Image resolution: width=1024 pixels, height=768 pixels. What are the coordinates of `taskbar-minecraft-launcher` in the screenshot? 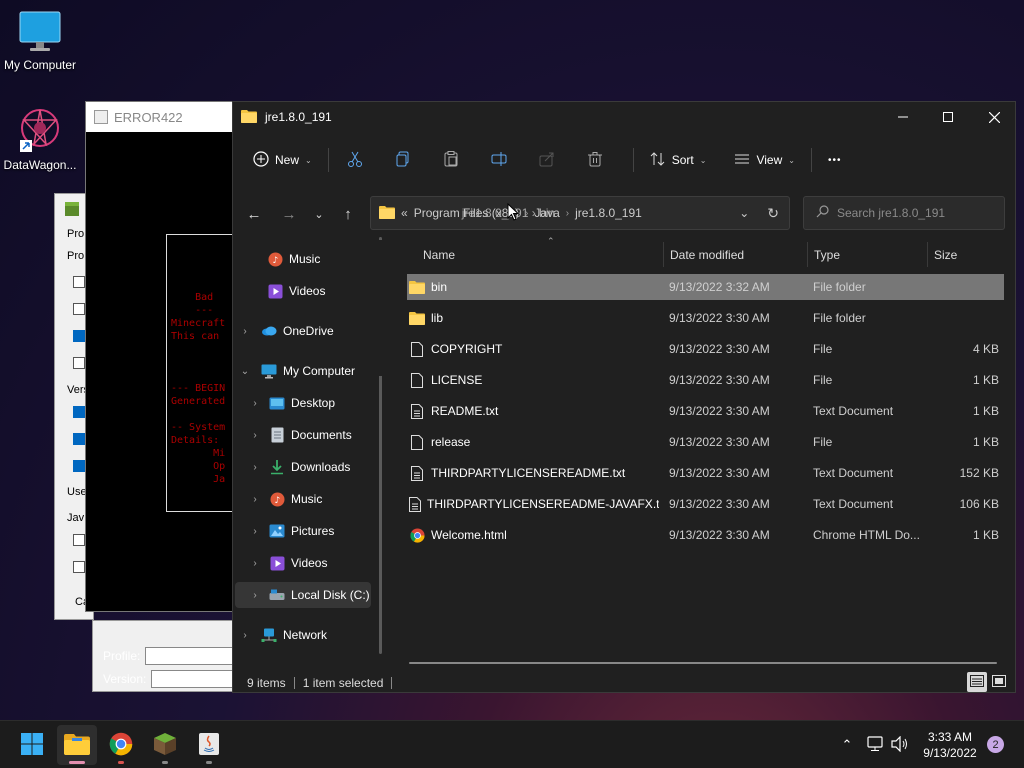 It's located at (165, 745).